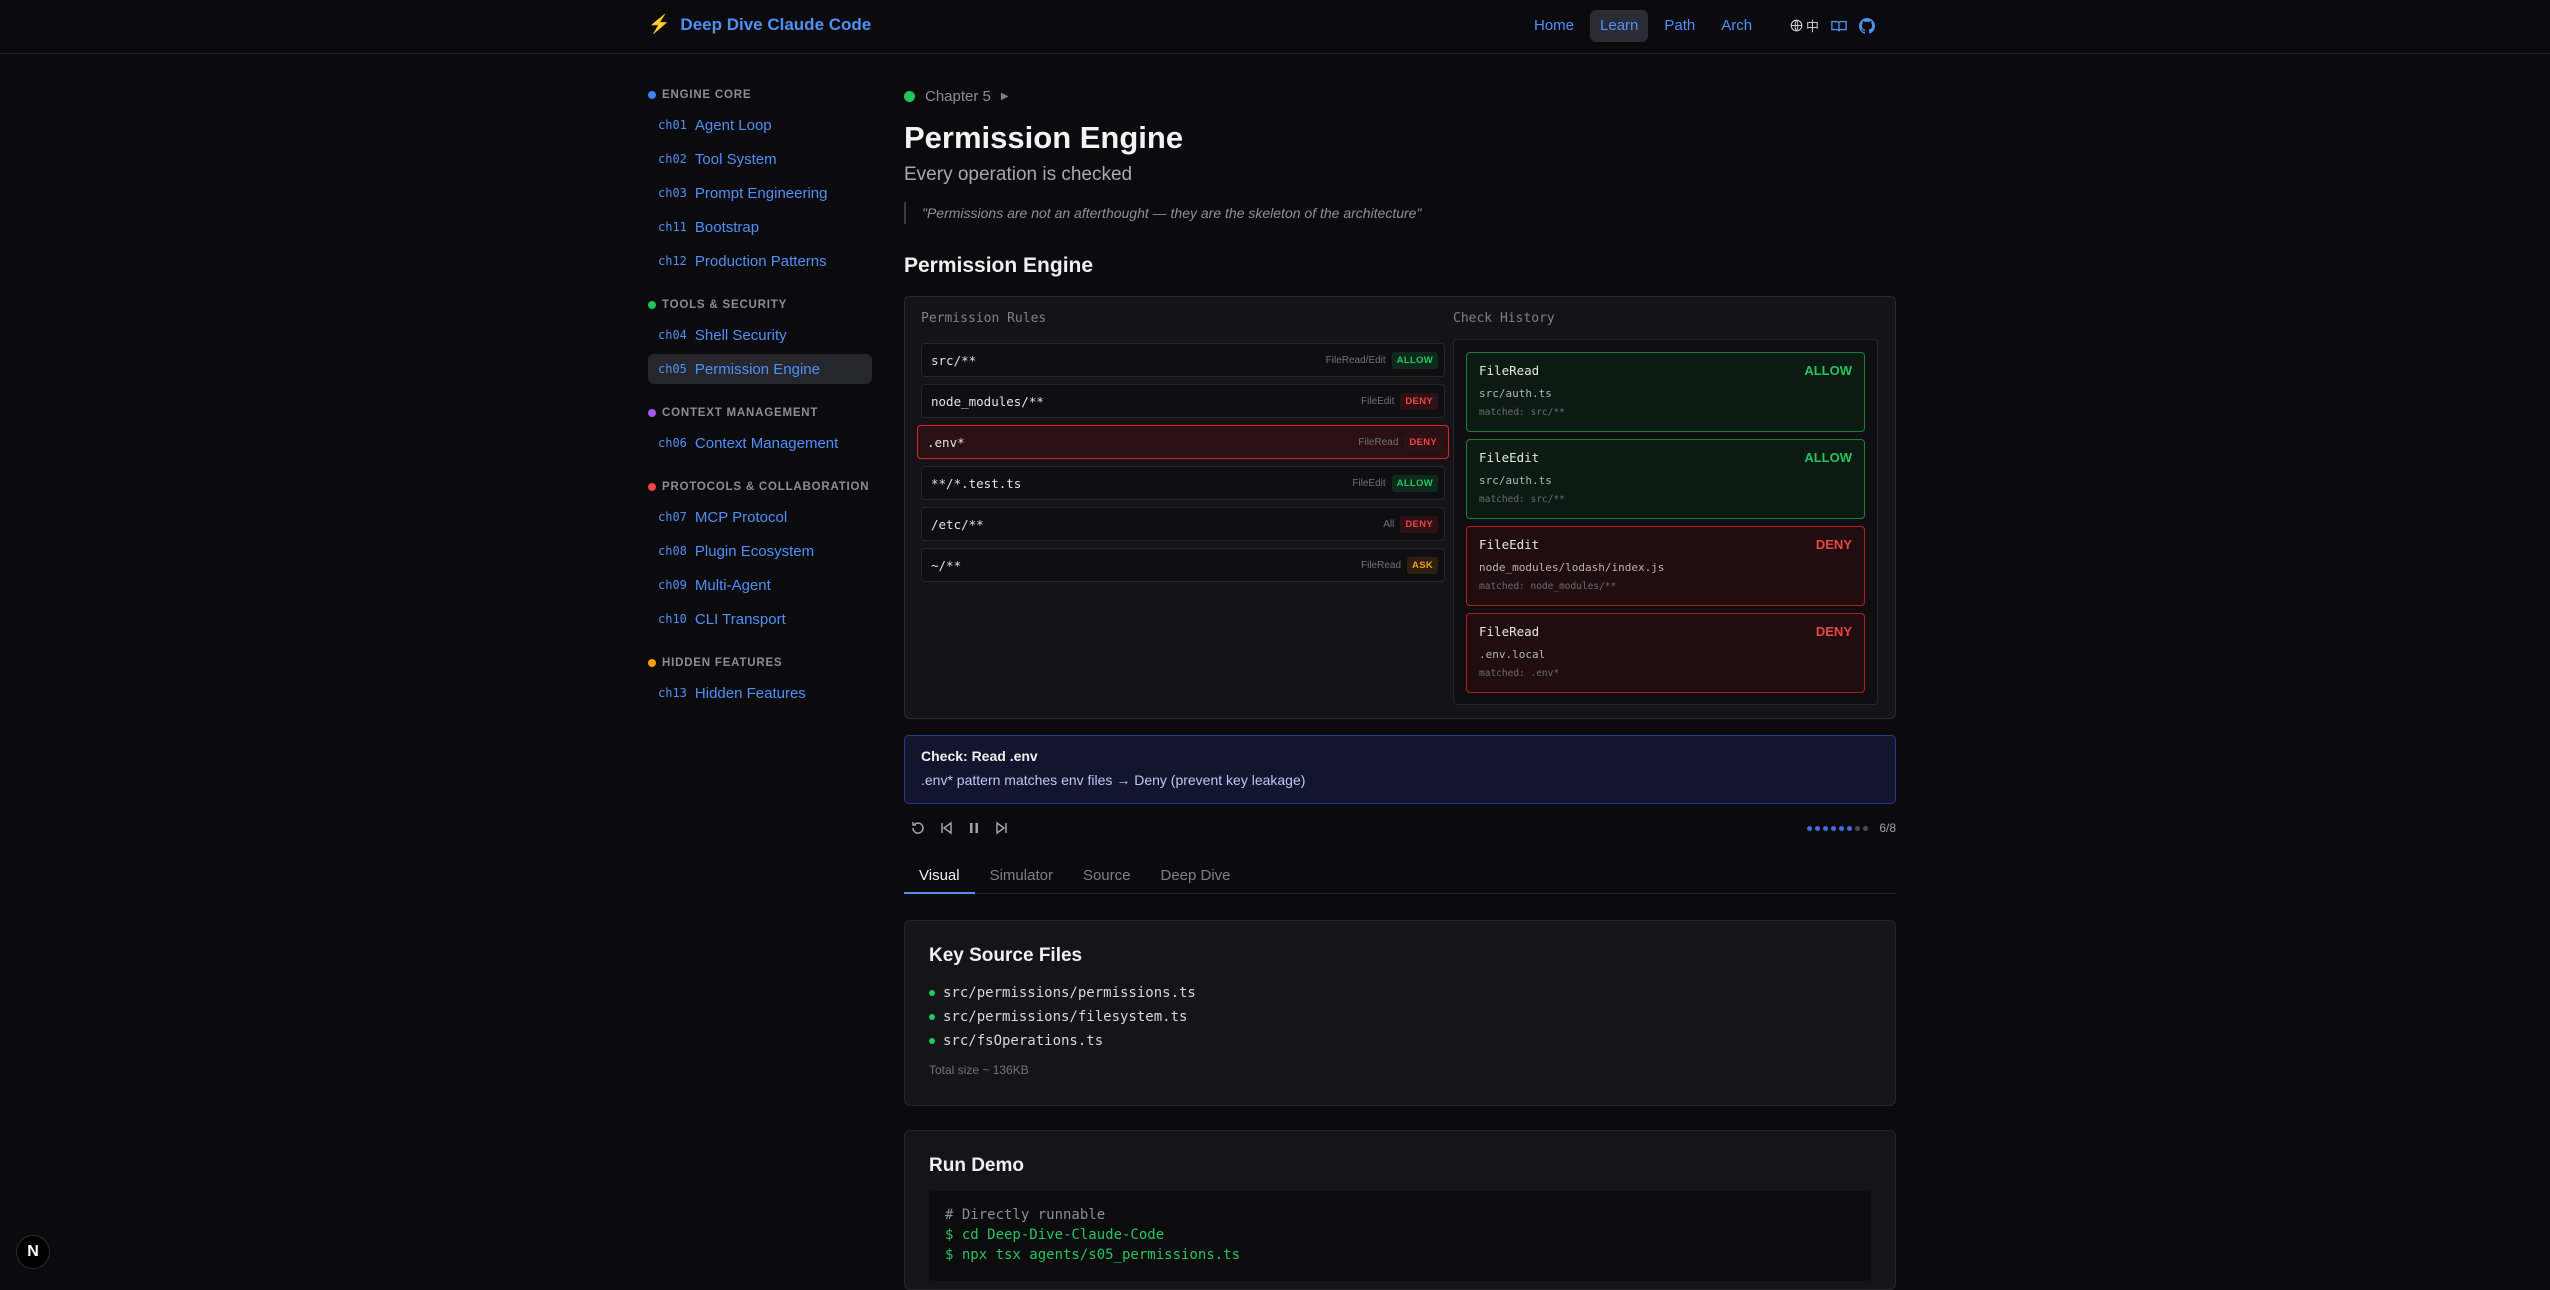 The height and width of the screenshot is (1290, 2550). What do you see at coordinates (1619, 26) in the screenshot?
I see `nav-learn: Learn` at bounding box center [1619, 26].